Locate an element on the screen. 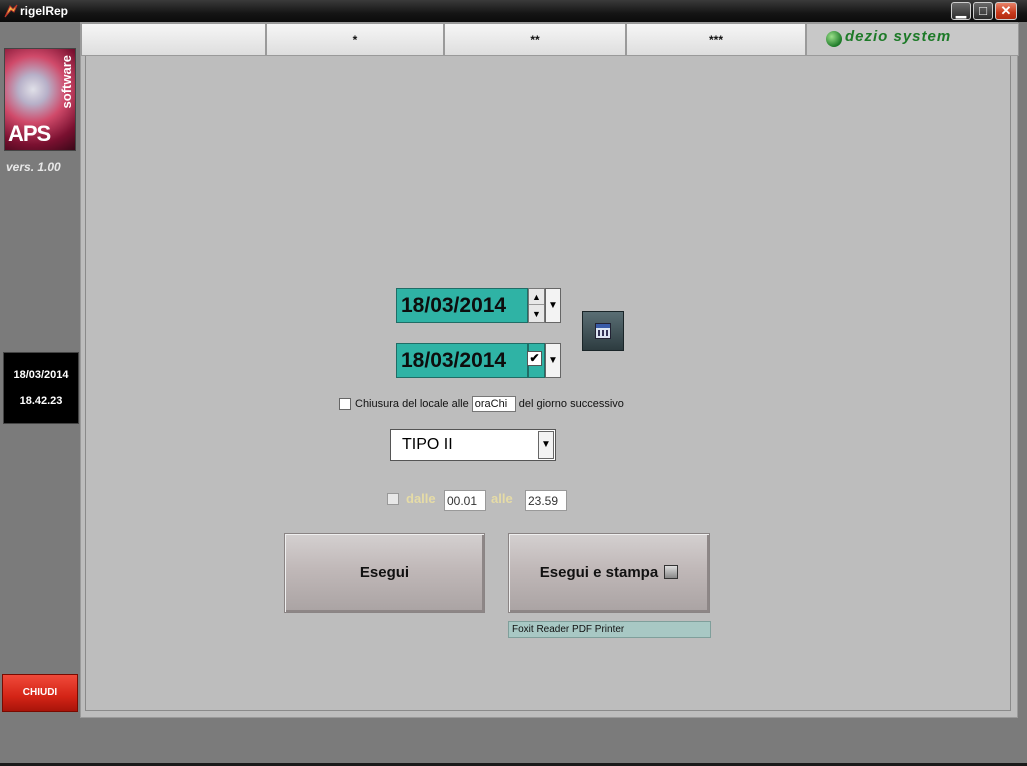  close-window-button: ✕ is located at coordinates (1006, 11).